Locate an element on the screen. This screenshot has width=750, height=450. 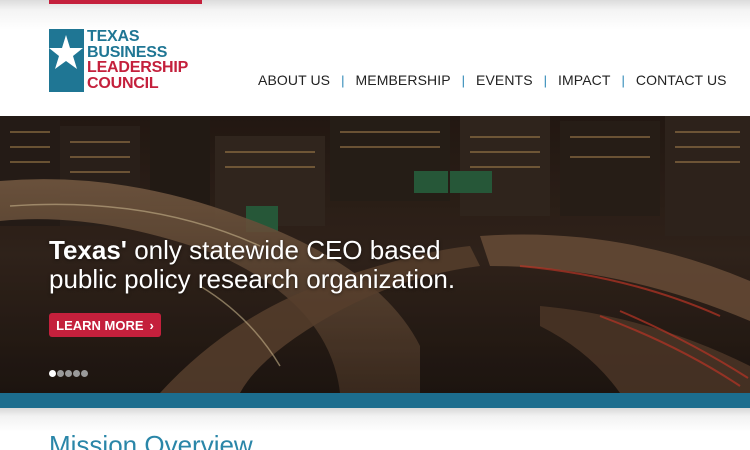
nav-impact: IMPACT is located at coordinates (584, 80).